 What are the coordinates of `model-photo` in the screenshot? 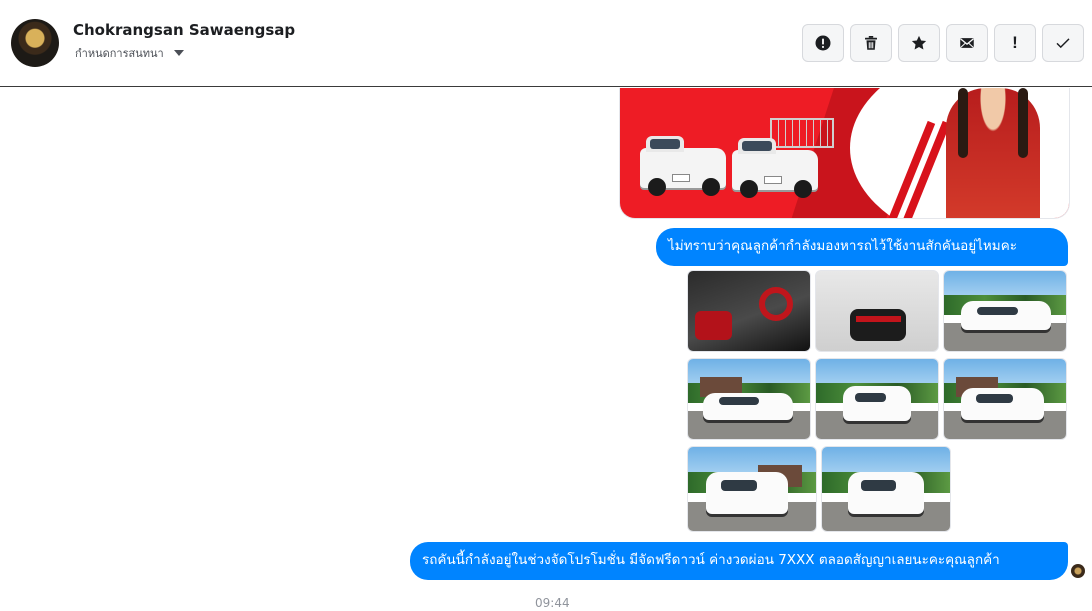 It's located at (993, 153).